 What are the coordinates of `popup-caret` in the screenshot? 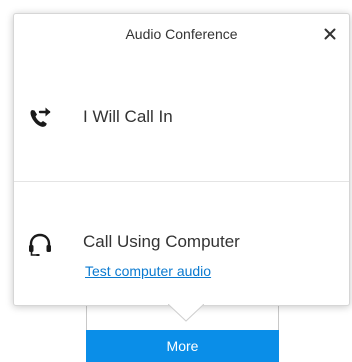 It's located at (186, 313).